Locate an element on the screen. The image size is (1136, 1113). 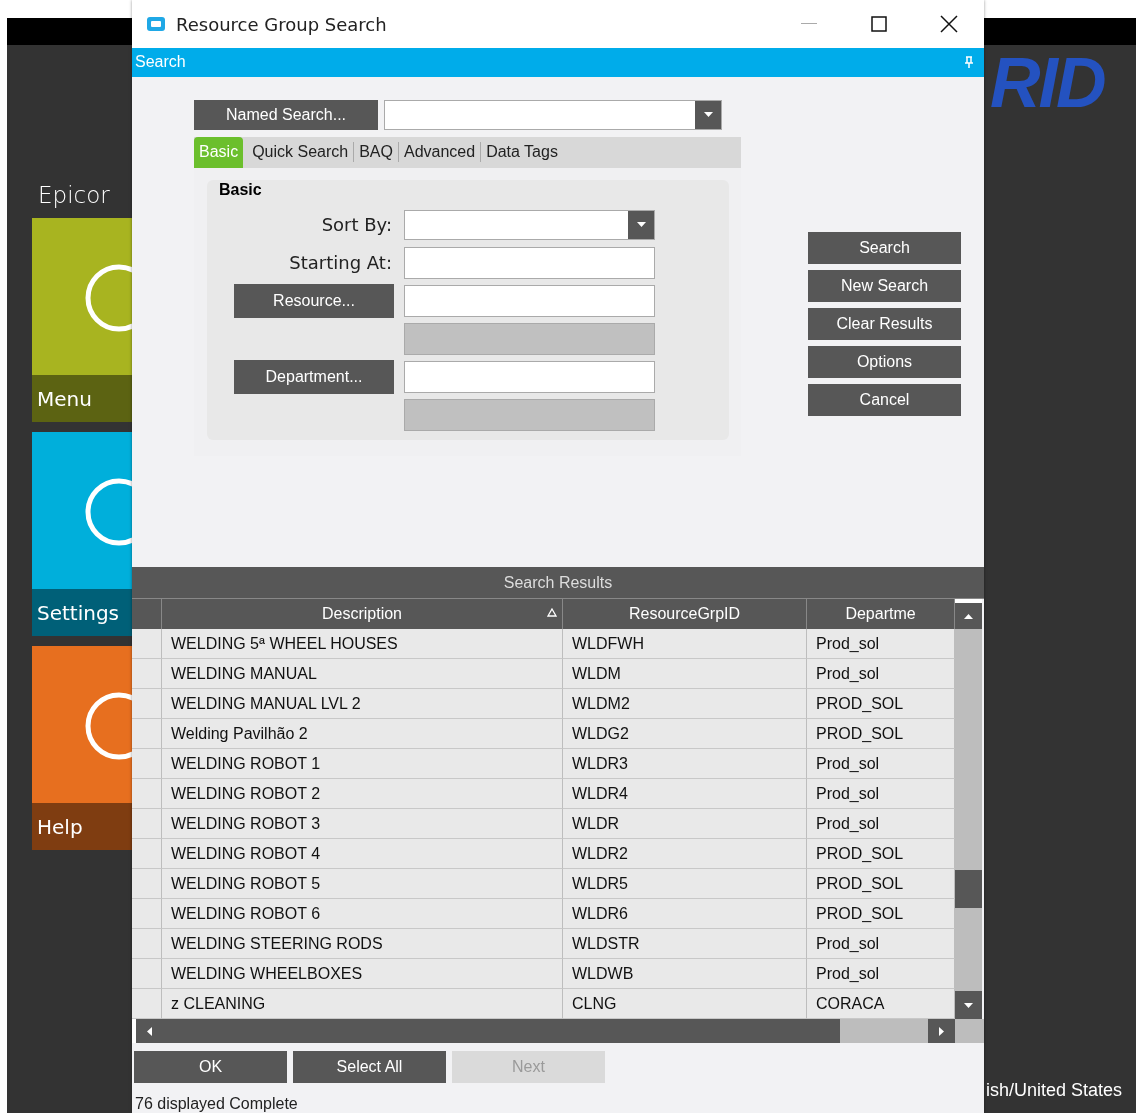
column-header: Description is located at coordinates (362, 614).